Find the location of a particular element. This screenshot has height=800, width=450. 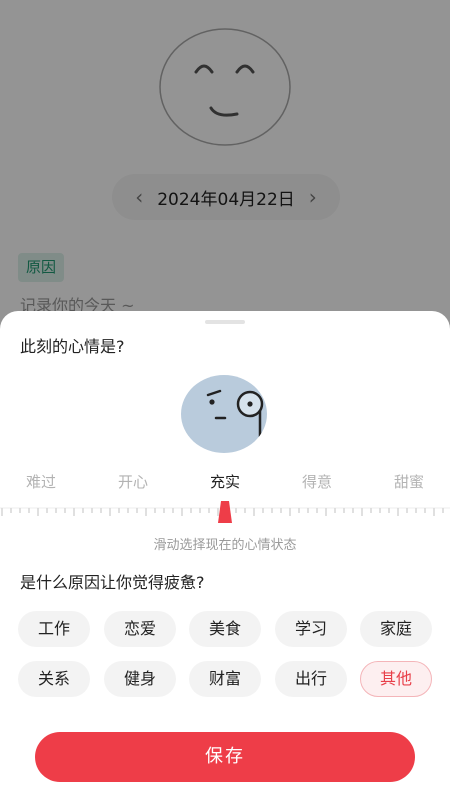

reason-chip-work: 工作 is located at coordinates (54, 629).